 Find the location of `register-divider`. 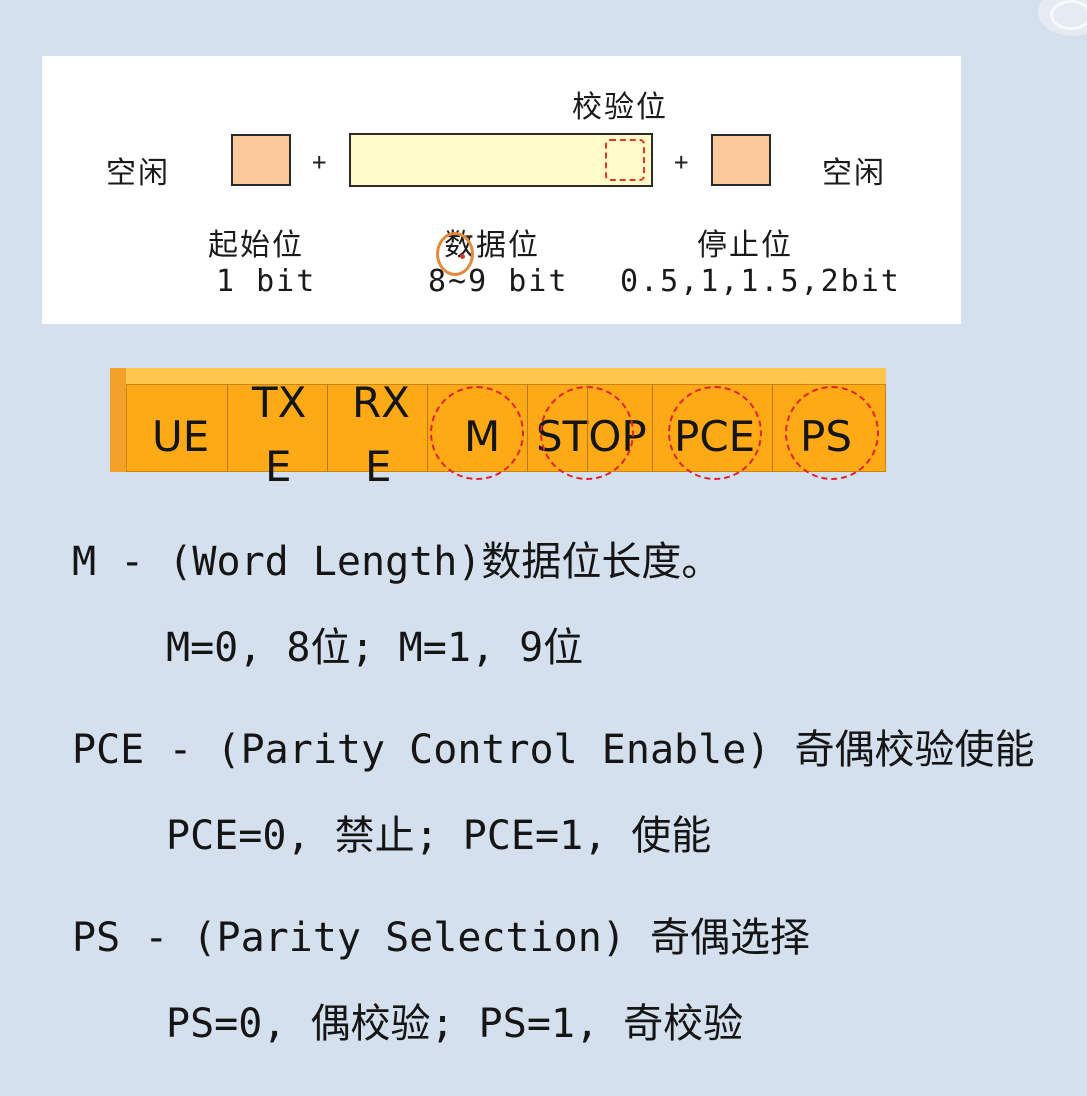

register-divider is located at coordinates (587, 428).